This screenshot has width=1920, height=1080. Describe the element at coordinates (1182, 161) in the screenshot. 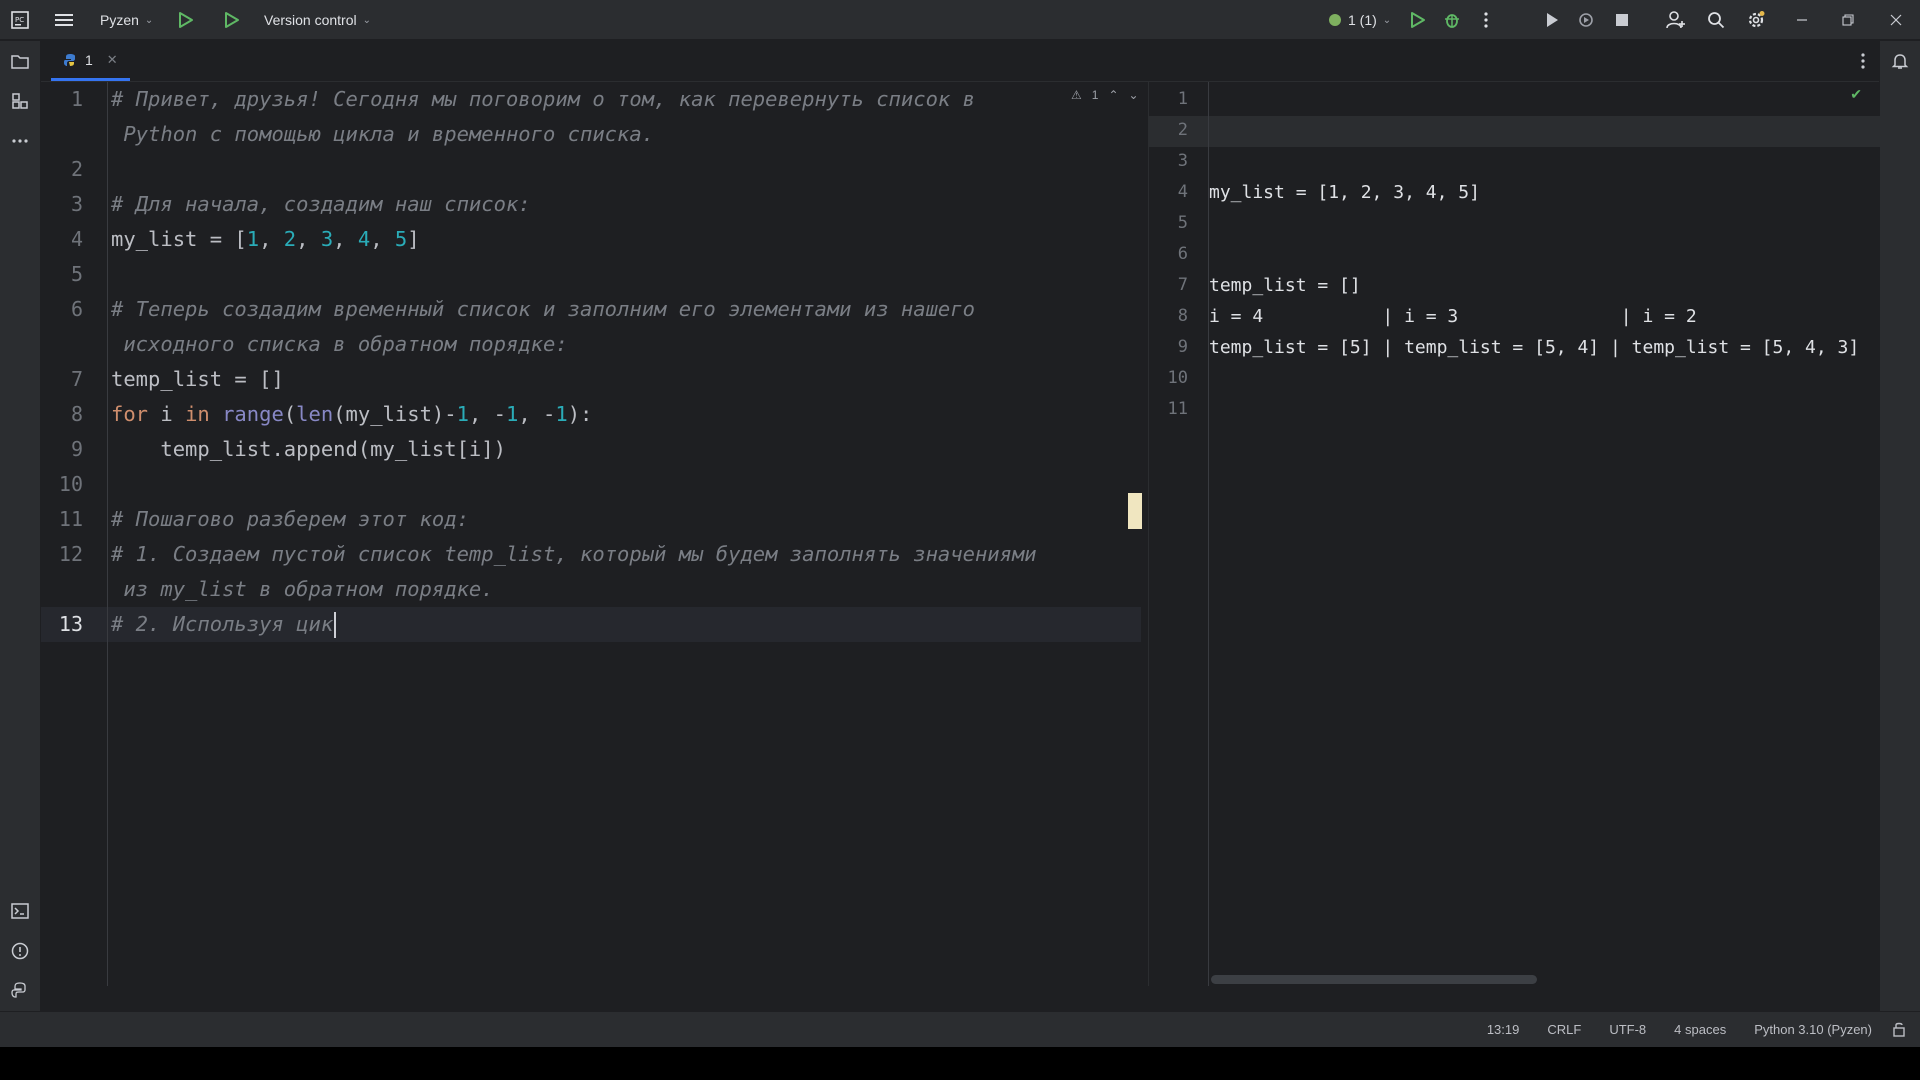

I see `result-line-number: 3` at that location.